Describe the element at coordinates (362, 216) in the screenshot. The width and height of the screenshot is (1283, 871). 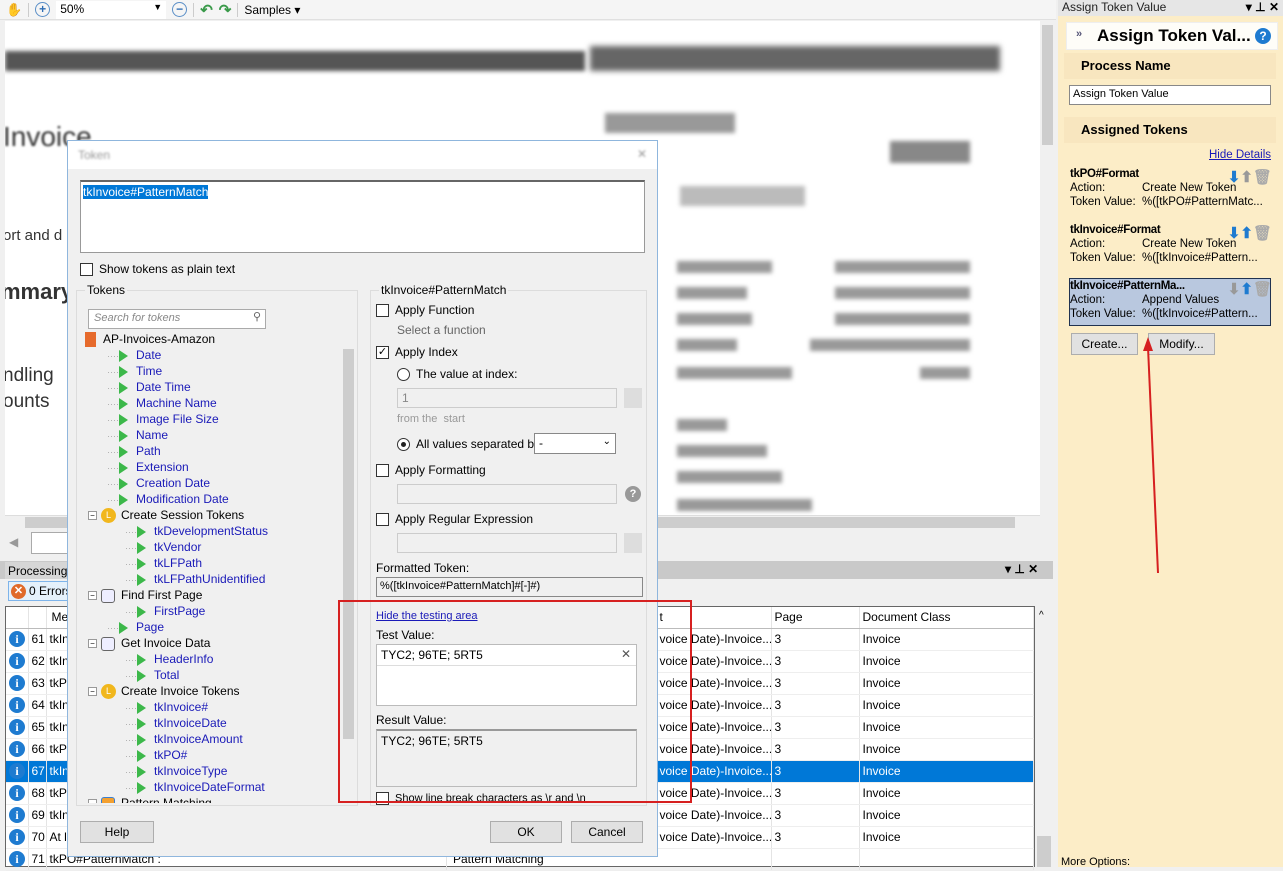
I see `token-expression-input: tkInvoice#PatternMatch` at that location.